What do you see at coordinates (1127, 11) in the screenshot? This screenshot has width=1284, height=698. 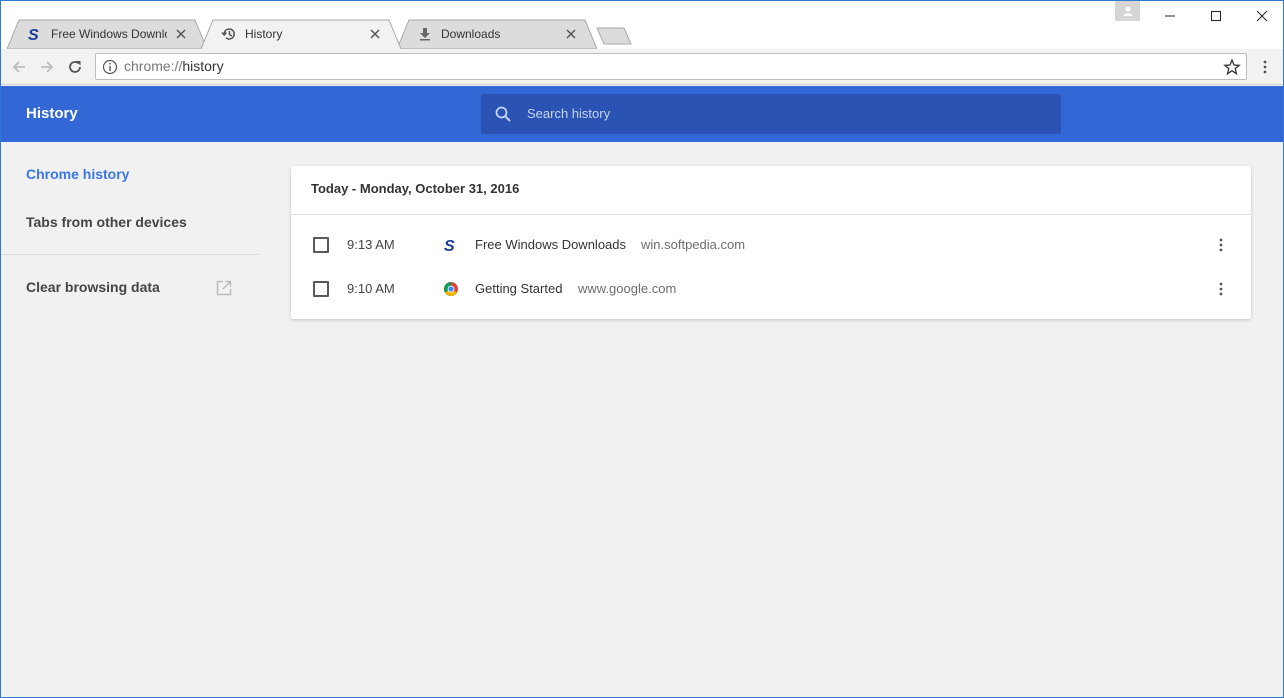 I see `profile-avatar-icon` at bounding box center [1127, 11].